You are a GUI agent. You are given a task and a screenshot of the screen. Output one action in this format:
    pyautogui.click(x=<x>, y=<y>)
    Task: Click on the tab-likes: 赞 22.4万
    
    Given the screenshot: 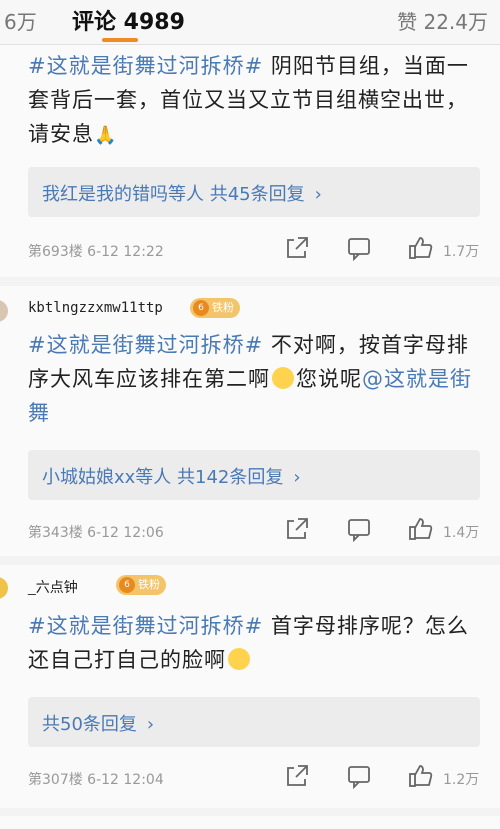 What is the action you would take?
    pyautogui.click(x=442, y=20)
    